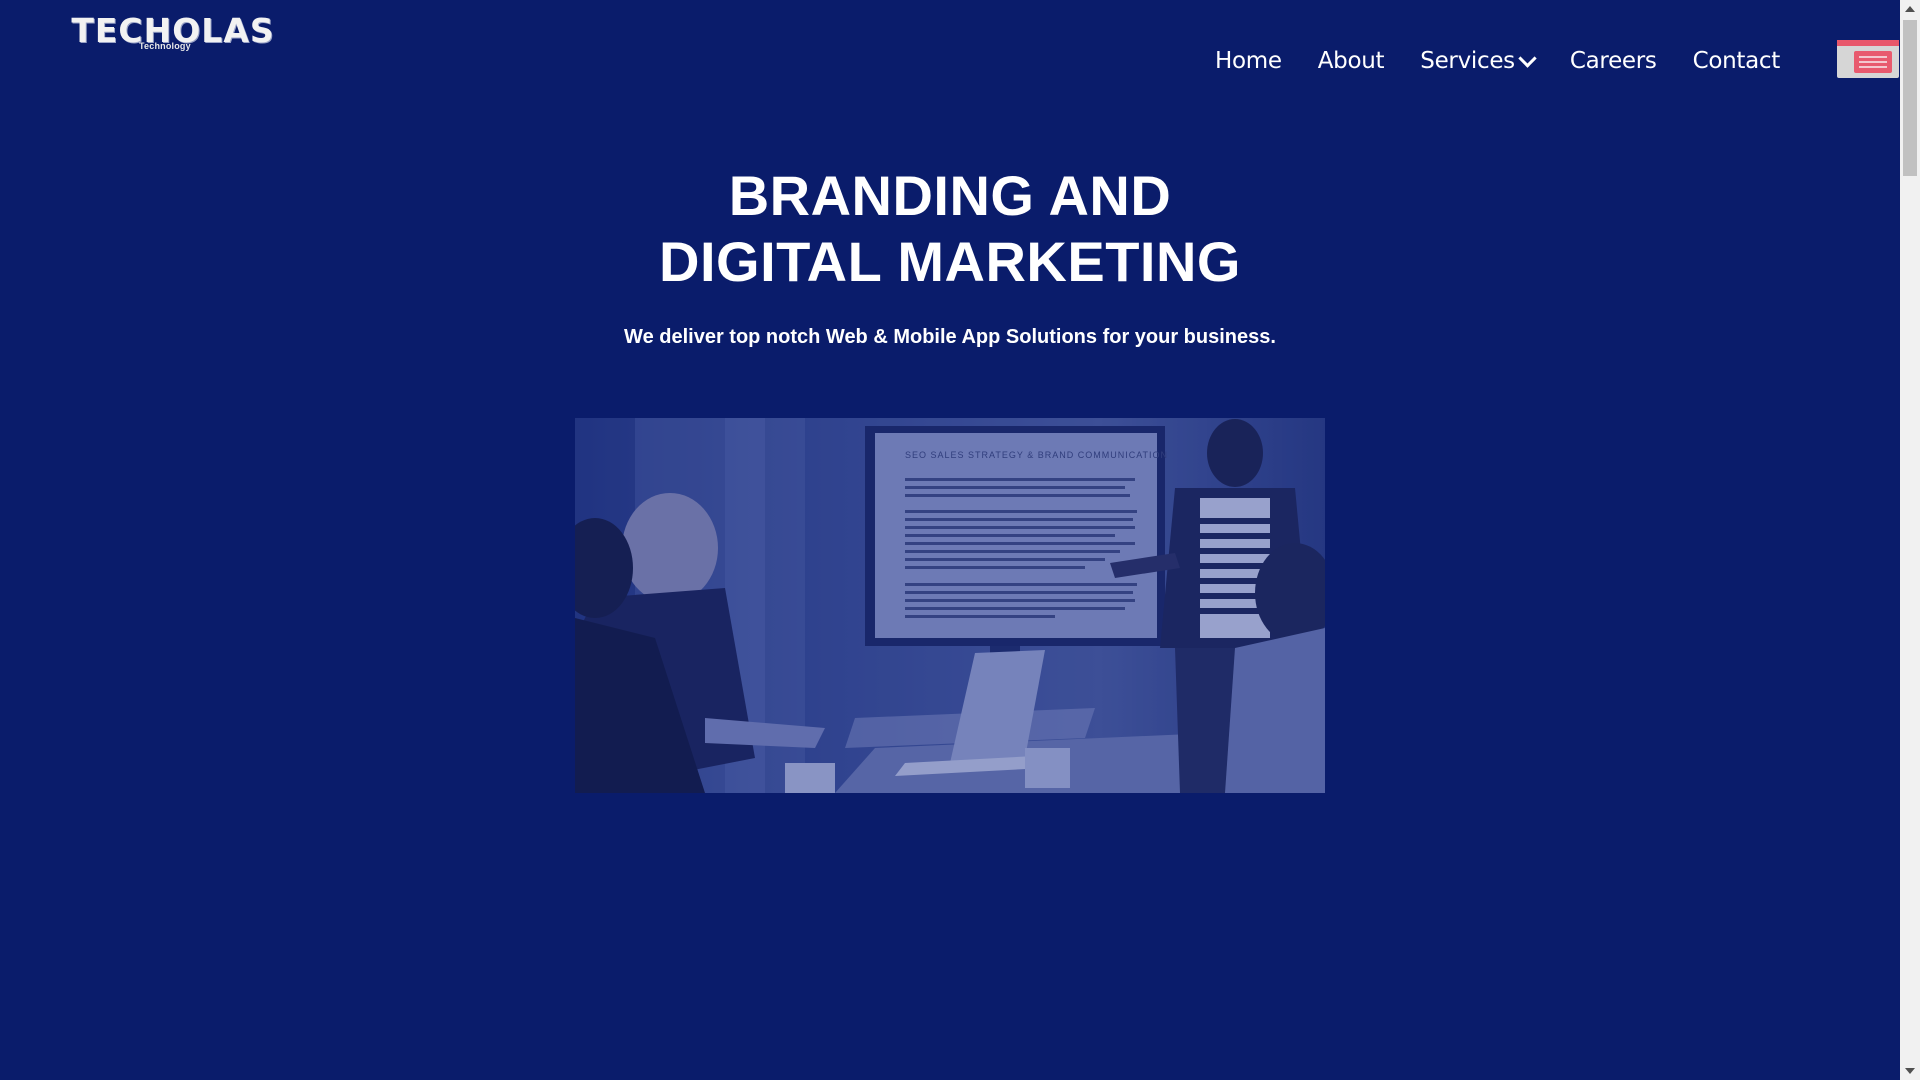  I want to click on scroll-down-icon, so click(1910, 1071).